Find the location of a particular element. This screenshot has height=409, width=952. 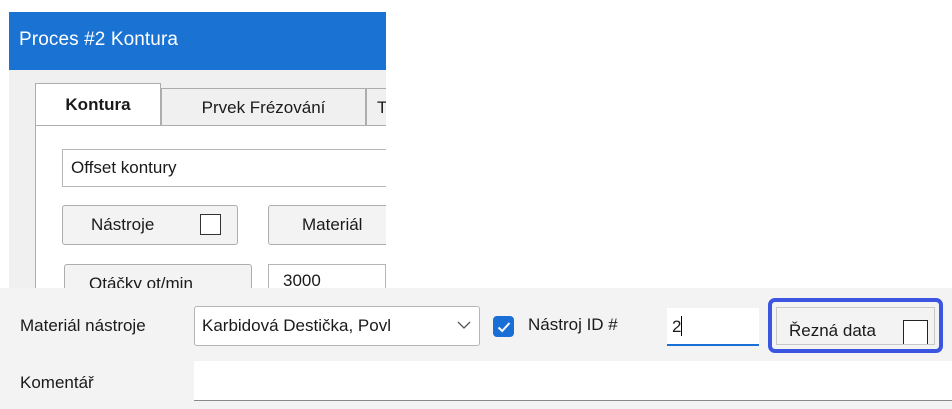

window-title: Proces #2 Kontura is located at coordinates (99, 39).